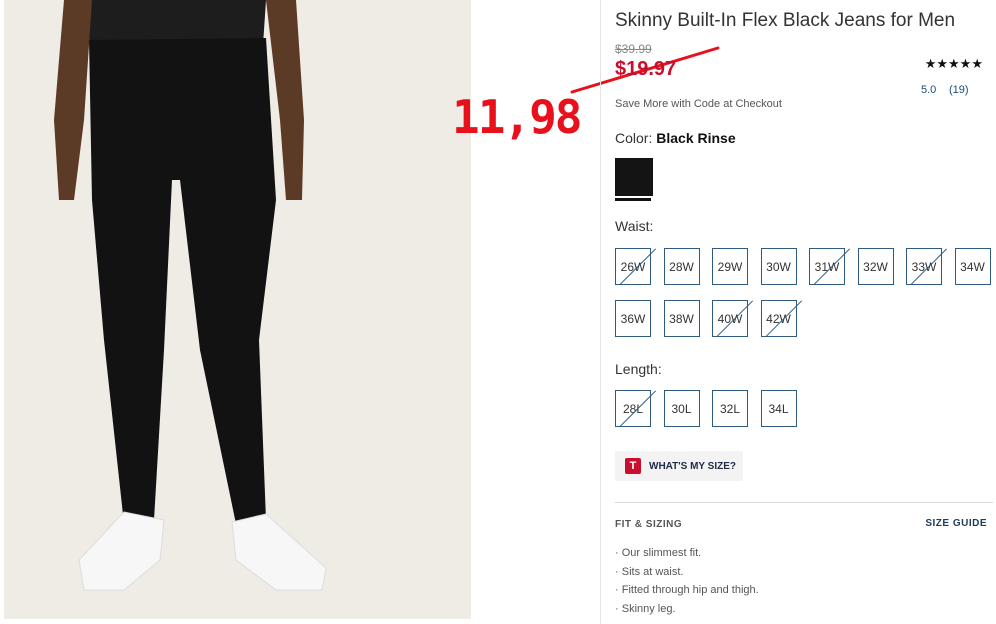  Describe the element at coordinates (693, 466) in the screenshot. I see `whats-my-size-label: WHAT'S MY SIZE?` at that location.